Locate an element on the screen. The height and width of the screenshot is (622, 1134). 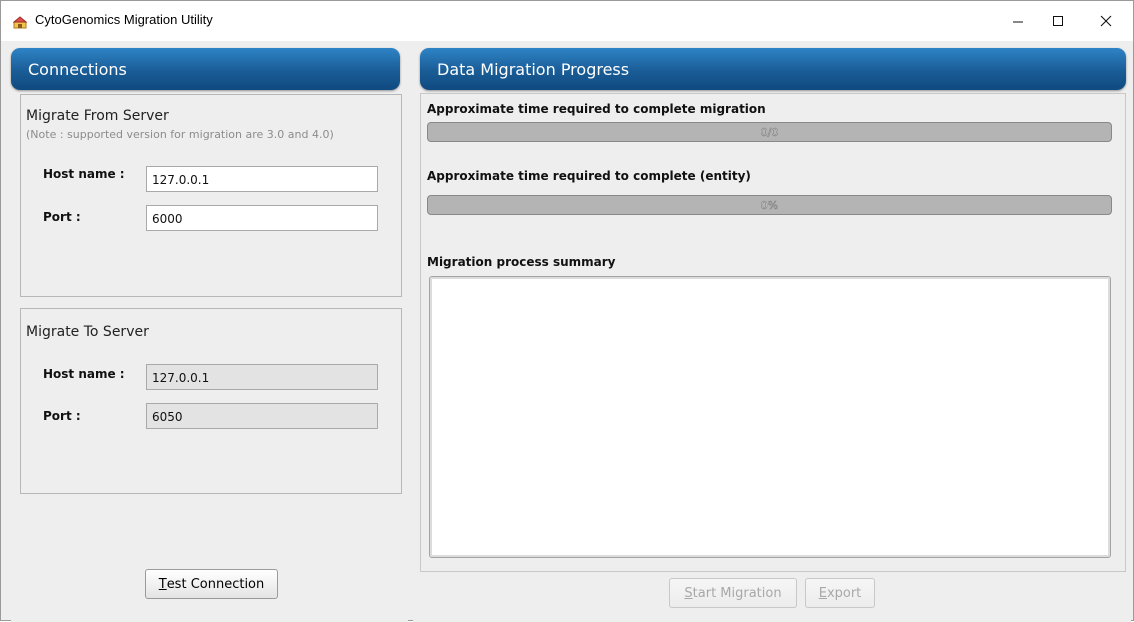
app-icon is located at coordinates (20, 21).